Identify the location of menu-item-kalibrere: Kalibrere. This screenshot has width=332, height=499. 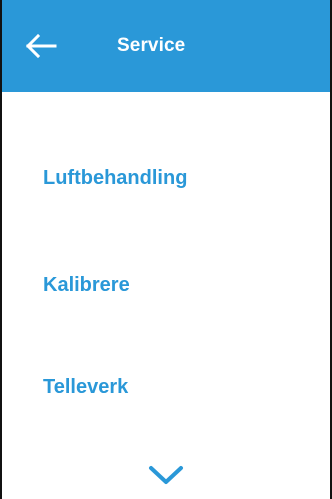
(86, 285).